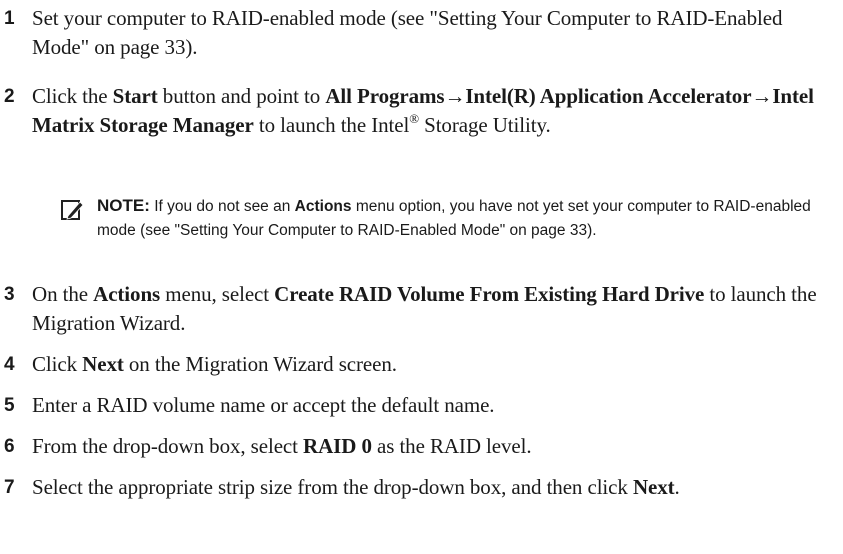 Image resolution: width=843 pixels, height=554 pixels. What do you see at coordinates (241, 96) in the screenshot?
I see `text-run: button and point to` at bounding box center [241, 96].